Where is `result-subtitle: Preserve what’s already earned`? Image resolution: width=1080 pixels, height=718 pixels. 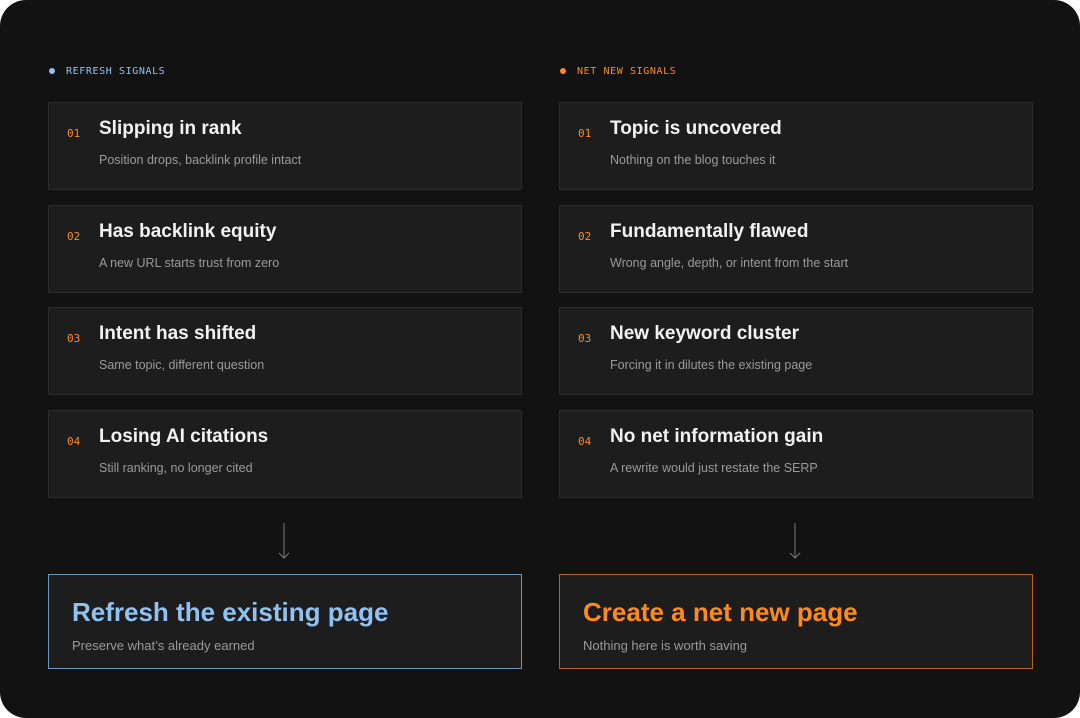
result-subtitle: Preserve what’s already earned is located at coordinates (163, 645).